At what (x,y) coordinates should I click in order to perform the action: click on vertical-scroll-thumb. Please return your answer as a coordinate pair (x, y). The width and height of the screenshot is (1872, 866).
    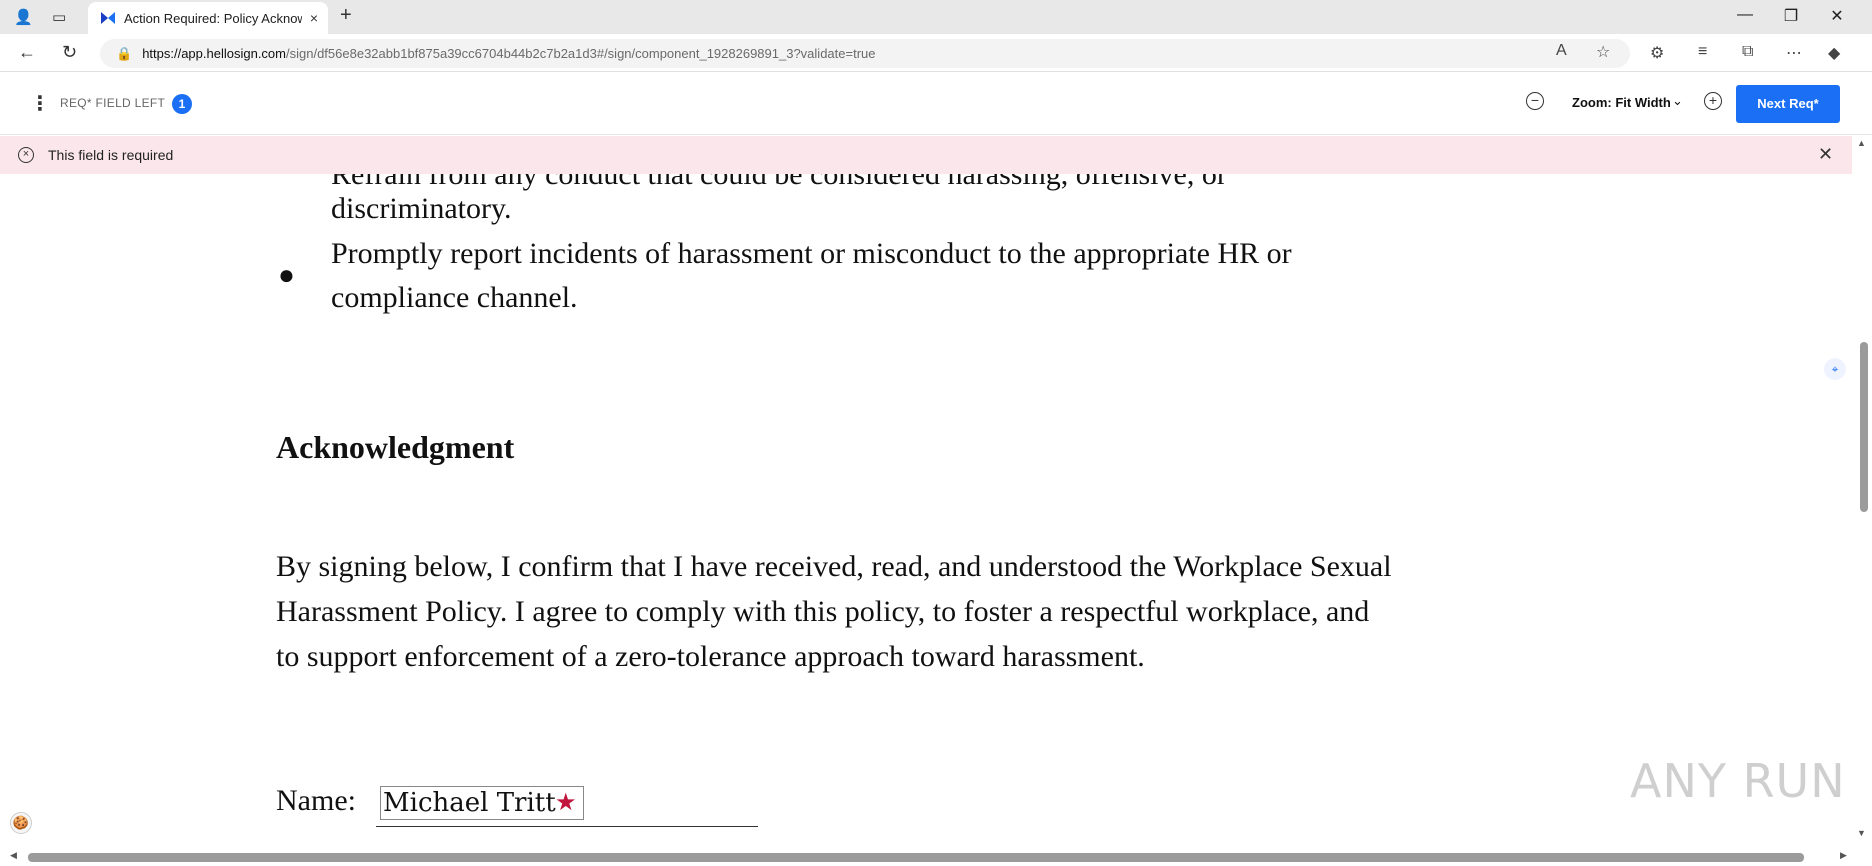
    Looking at the image, I should click on (1864, 427).